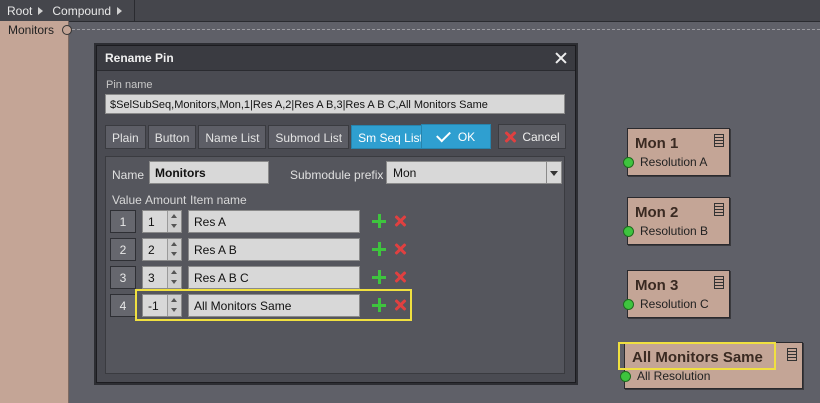 The height and width of the screenshot is (403, 820). What do you see at coordinates (18, 11) in the screenshot?
I see `breadcrumb-root: Root` at bounding box center [18, 11].